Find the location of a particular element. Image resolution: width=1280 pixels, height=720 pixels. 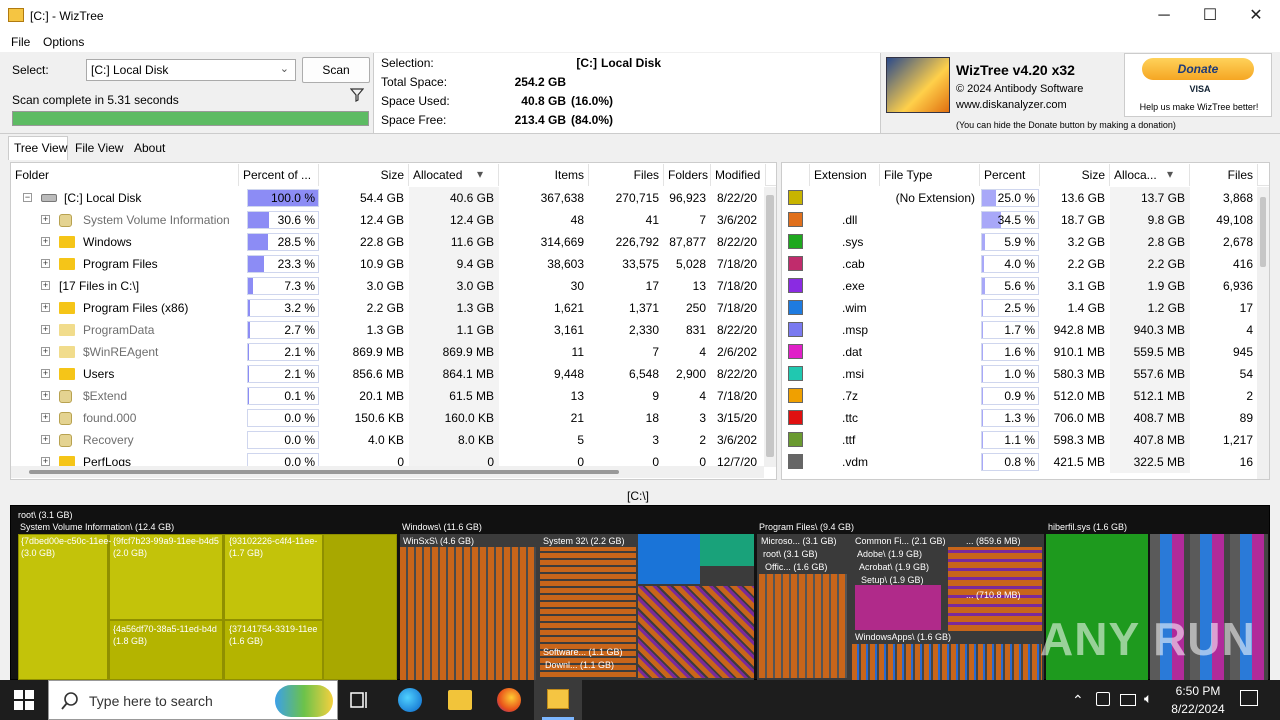

tree-cell-size: 20.1 MB is located at coordinates (381, 396).